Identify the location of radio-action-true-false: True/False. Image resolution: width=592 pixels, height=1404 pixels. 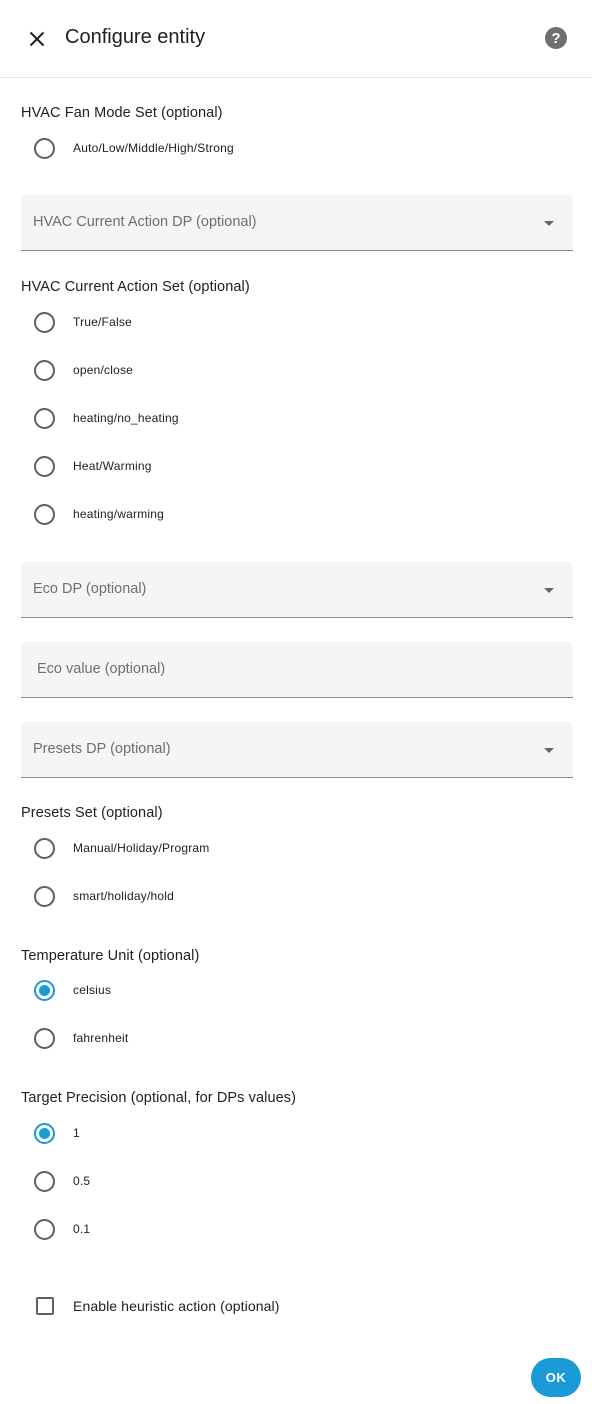
(83, 322).